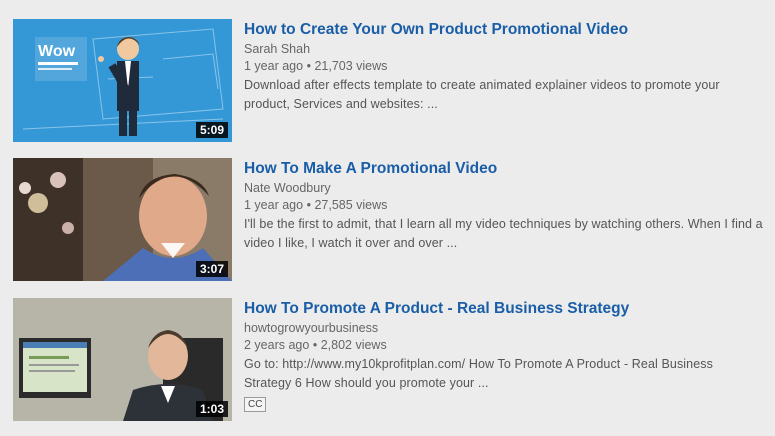 This screenshot has width=775, height=436. Describe the element at coordinates (353, 345) in the screenshot. I see `view-count: 2,802 views` at that location.